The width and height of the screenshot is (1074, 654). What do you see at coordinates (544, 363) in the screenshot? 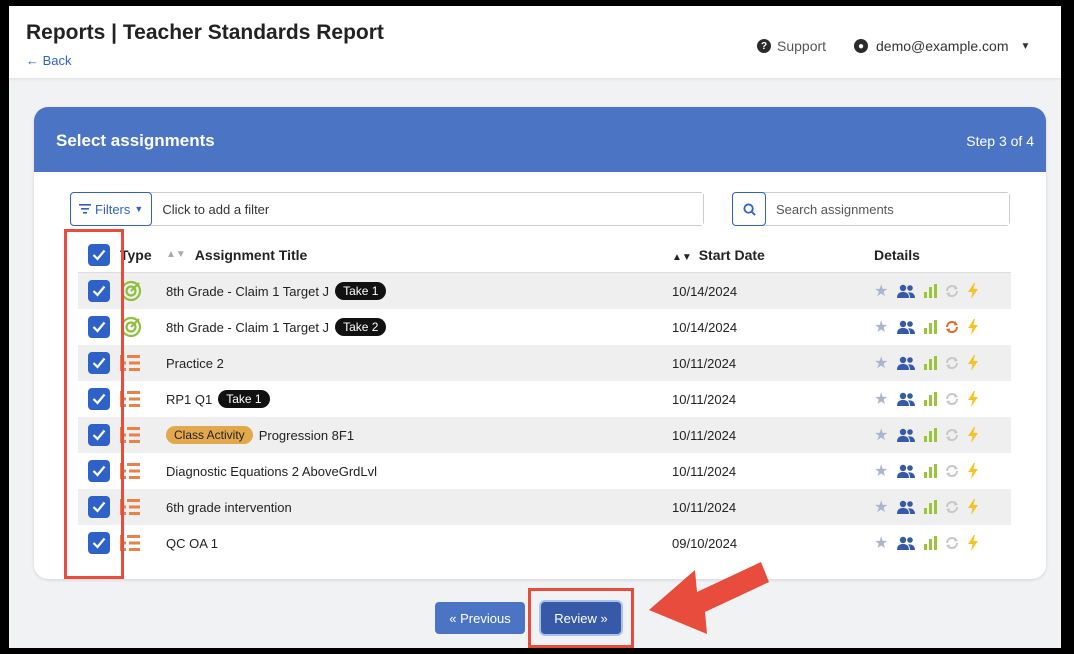
I see `table-row: Practice 2 10/11/2024 ★` at bounding box center [544, 363].